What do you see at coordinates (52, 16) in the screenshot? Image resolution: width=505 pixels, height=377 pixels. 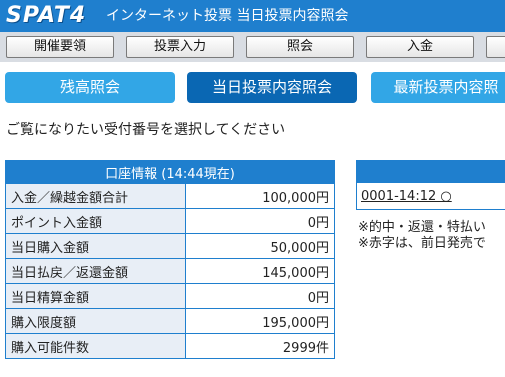 I see `spat4-logo: SPAT4` at bounding box center [52, 16].